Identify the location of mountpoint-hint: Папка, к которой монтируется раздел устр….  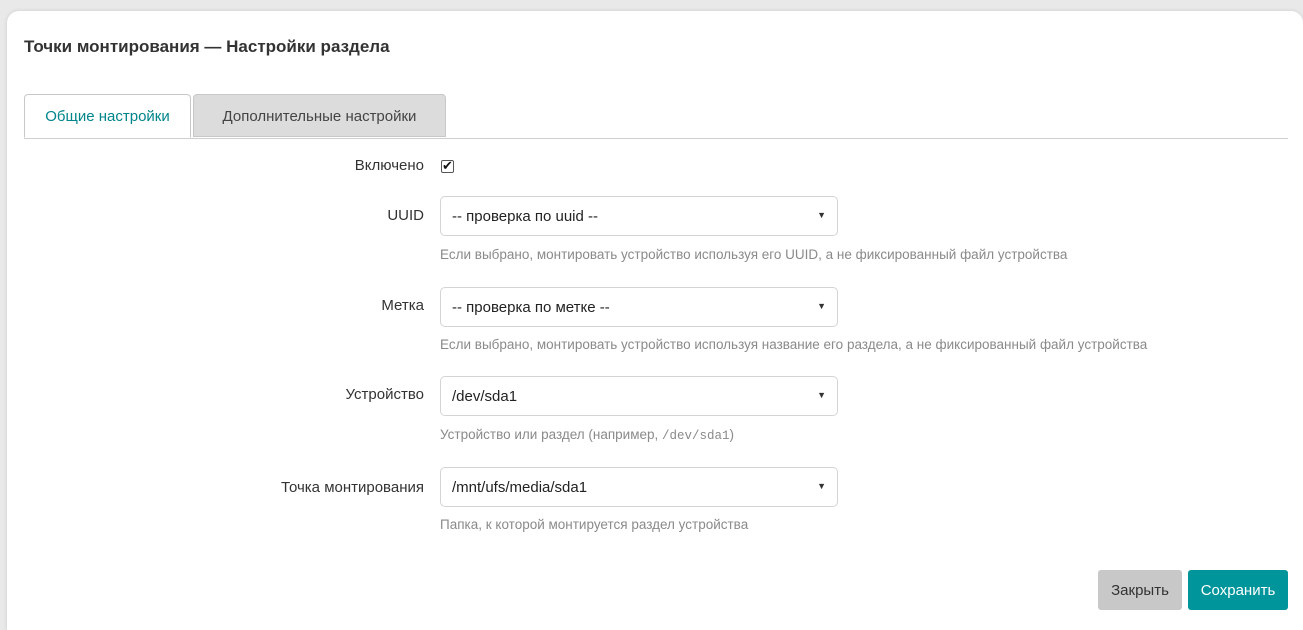
(594, 524).